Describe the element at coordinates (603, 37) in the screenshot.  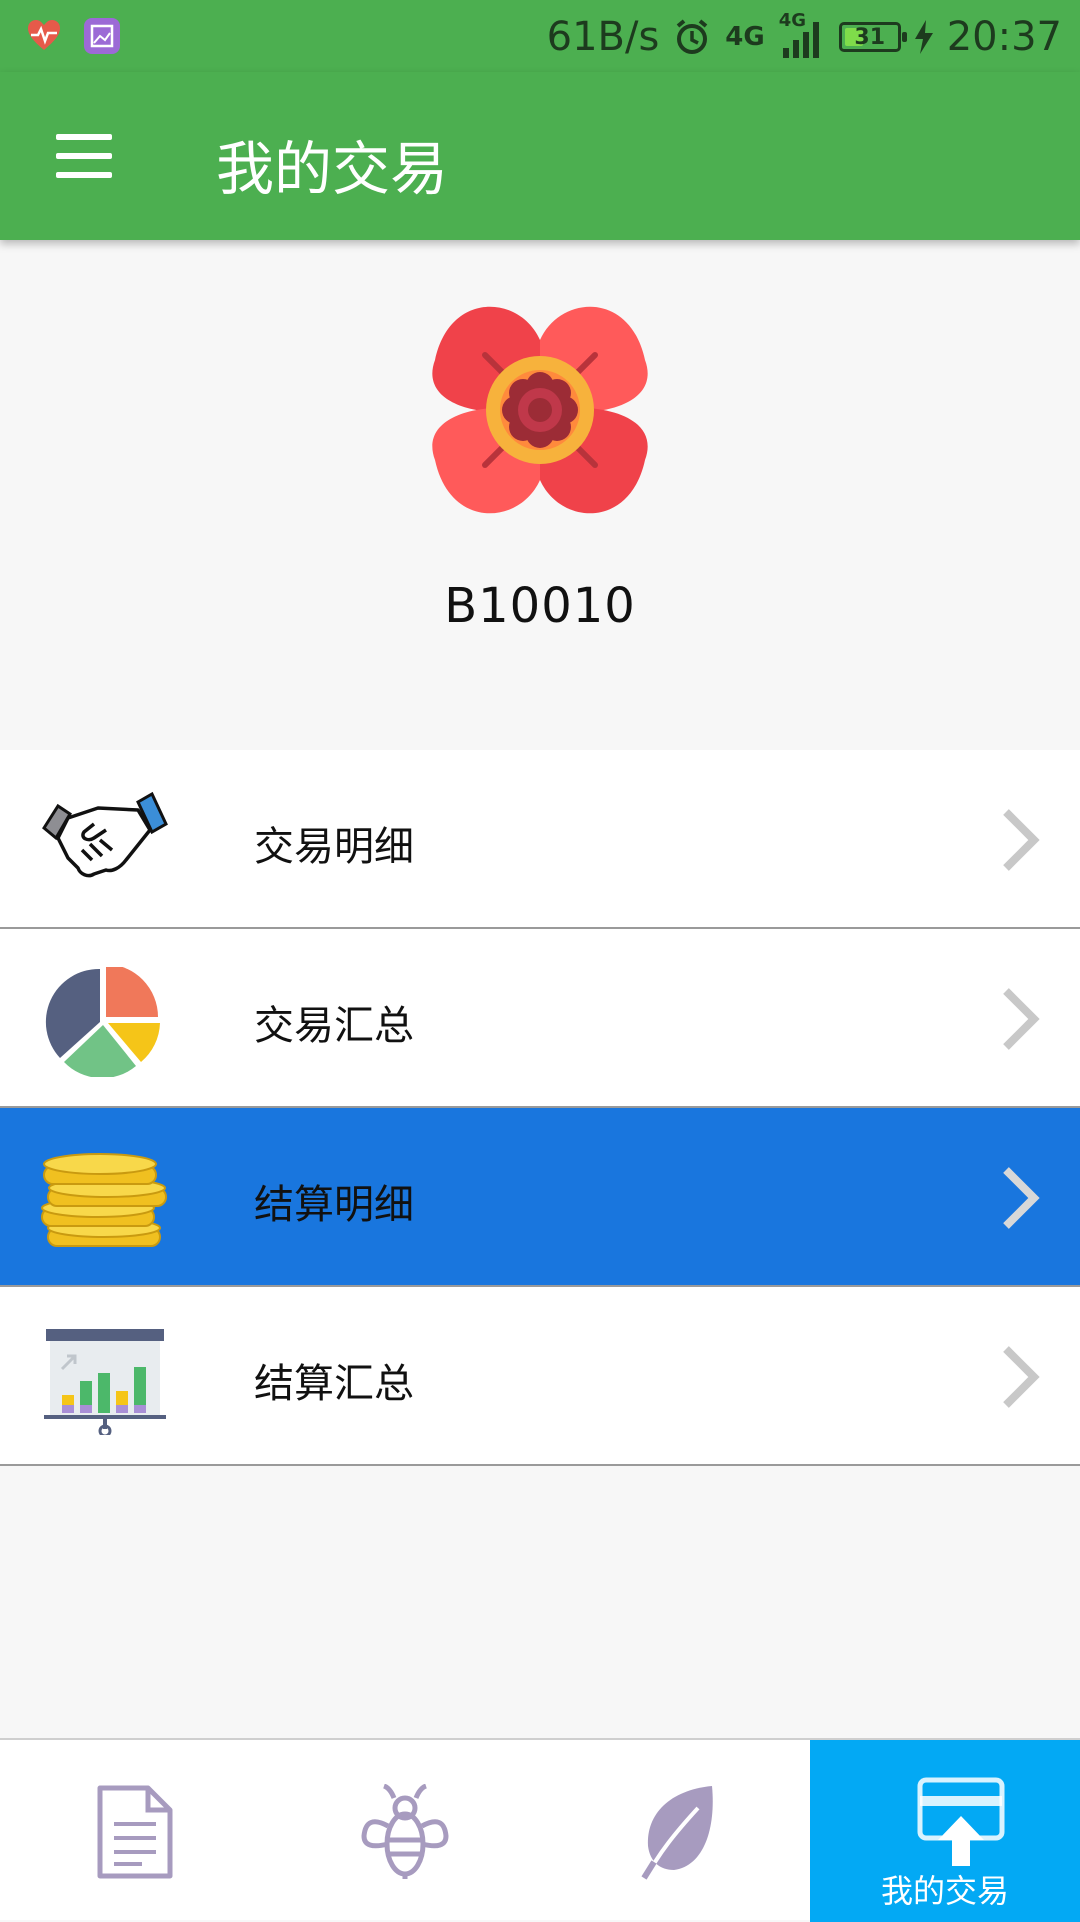
I see `network-speed: 61B/s` at that location.